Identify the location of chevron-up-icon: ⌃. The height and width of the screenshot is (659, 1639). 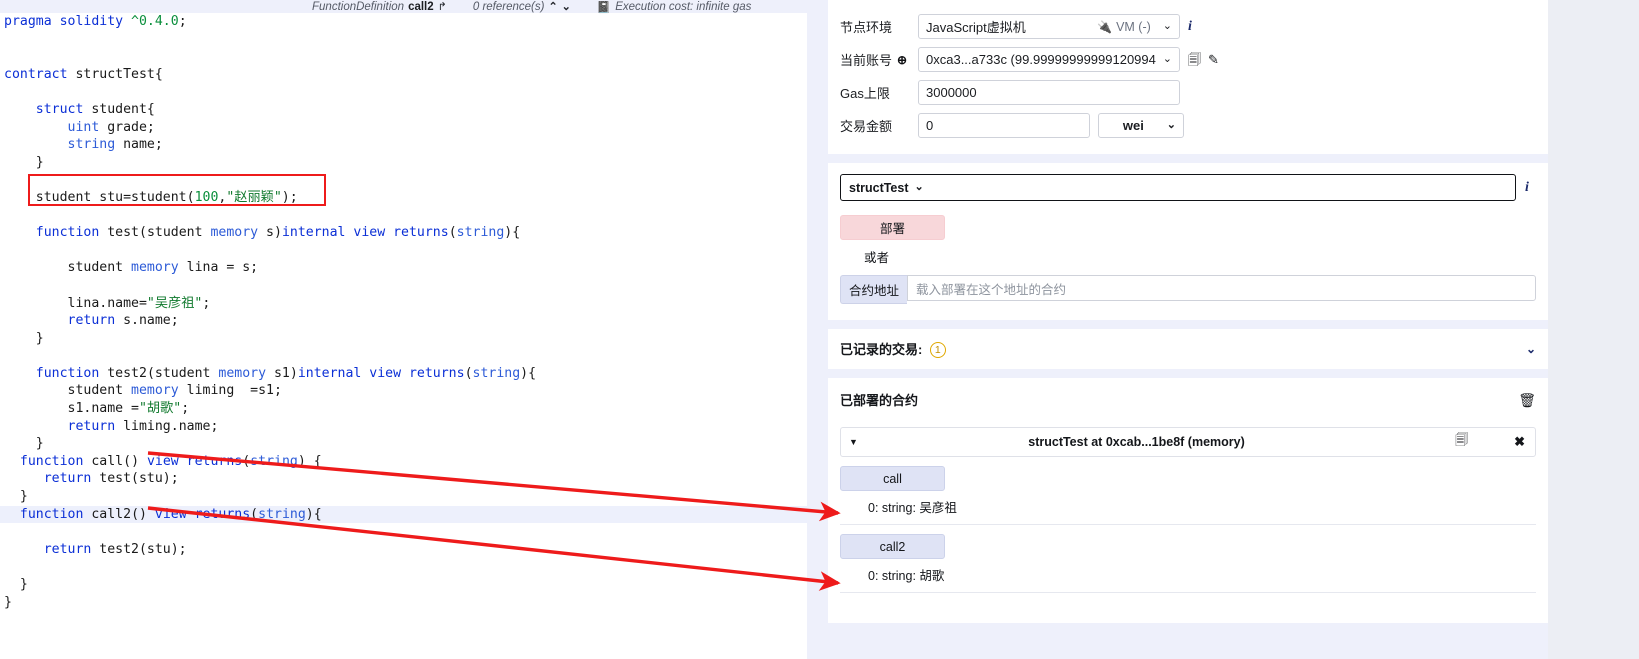
(552, 6).